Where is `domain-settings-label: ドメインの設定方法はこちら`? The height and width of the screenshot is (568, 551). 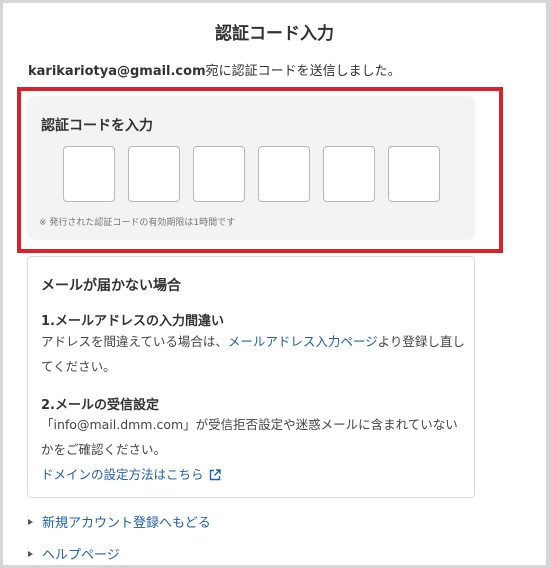
domain-settings-label: ドメインの設定方法はこちら is located at coordinates (122, 474).